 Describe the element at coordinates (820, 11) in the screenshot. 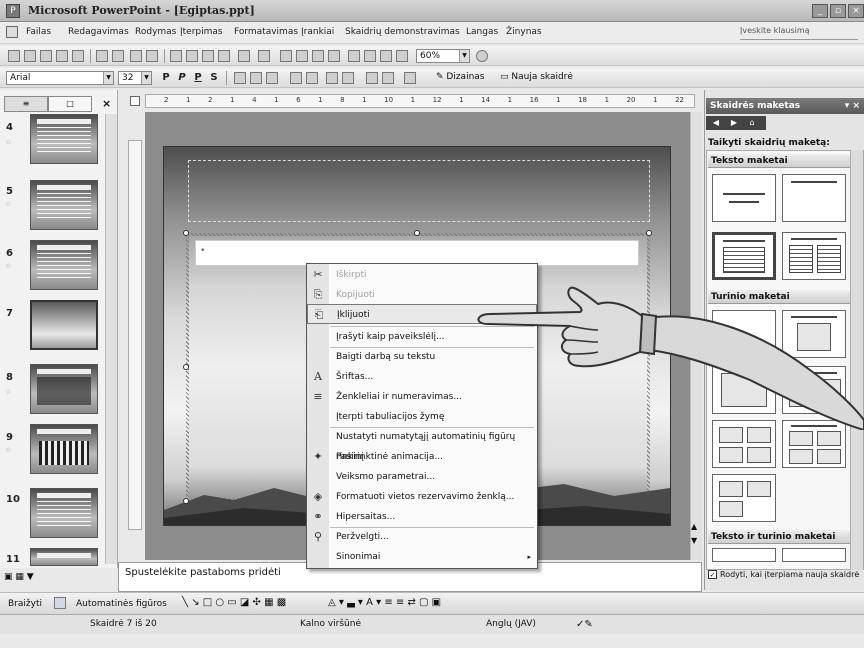

I see `minimize-button: _` at that location.